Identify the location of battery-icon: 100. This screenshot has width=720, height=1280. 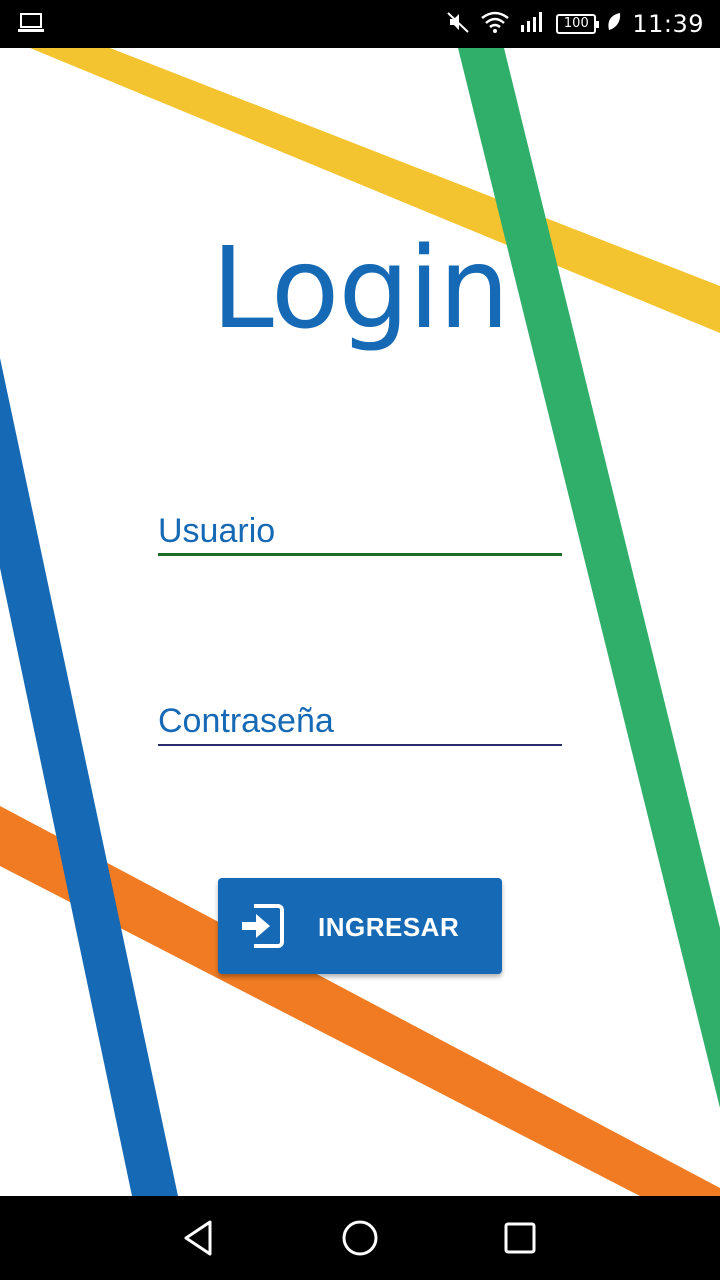
(578, 24).